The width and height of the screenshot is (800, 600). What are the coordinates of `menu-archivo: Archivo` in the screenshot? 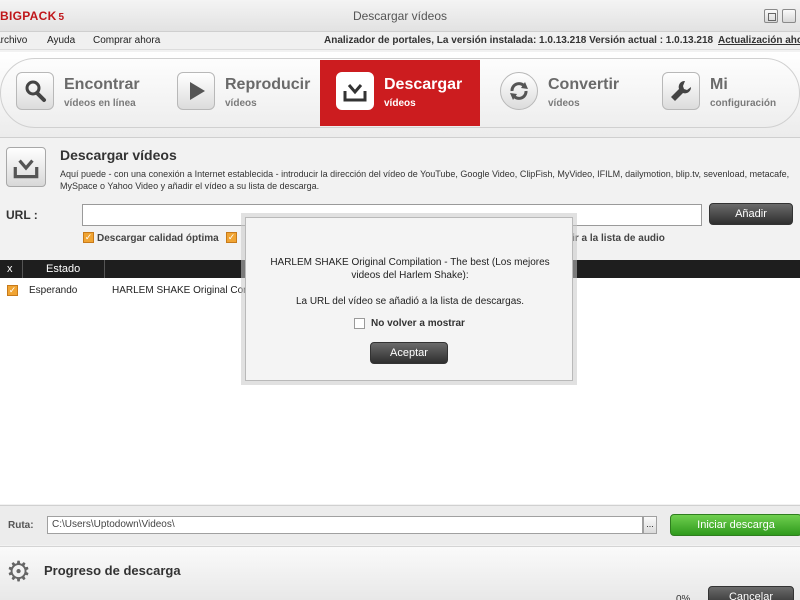 It's located at (13, 40).